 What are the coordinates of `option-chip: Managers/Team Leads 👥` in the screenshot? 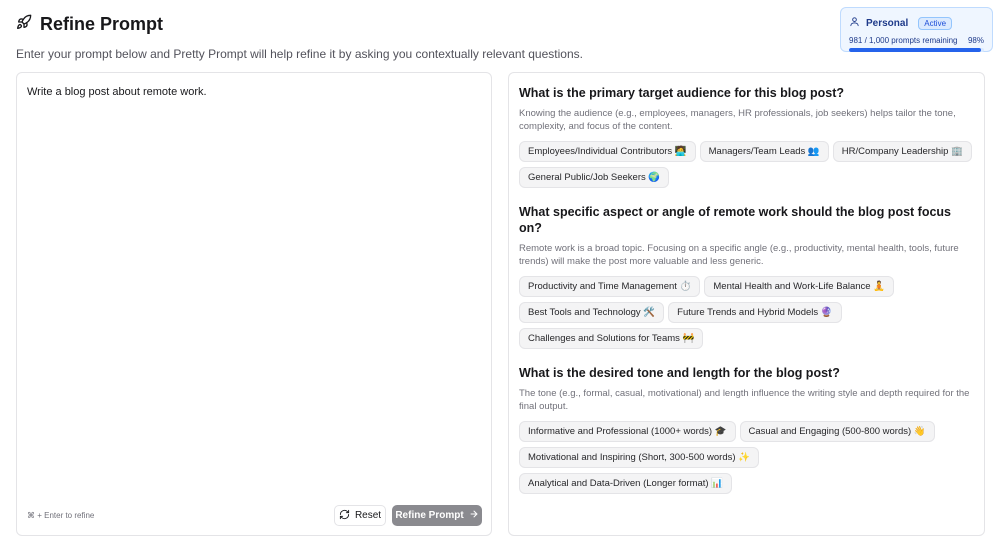 It's located at (764, 151).